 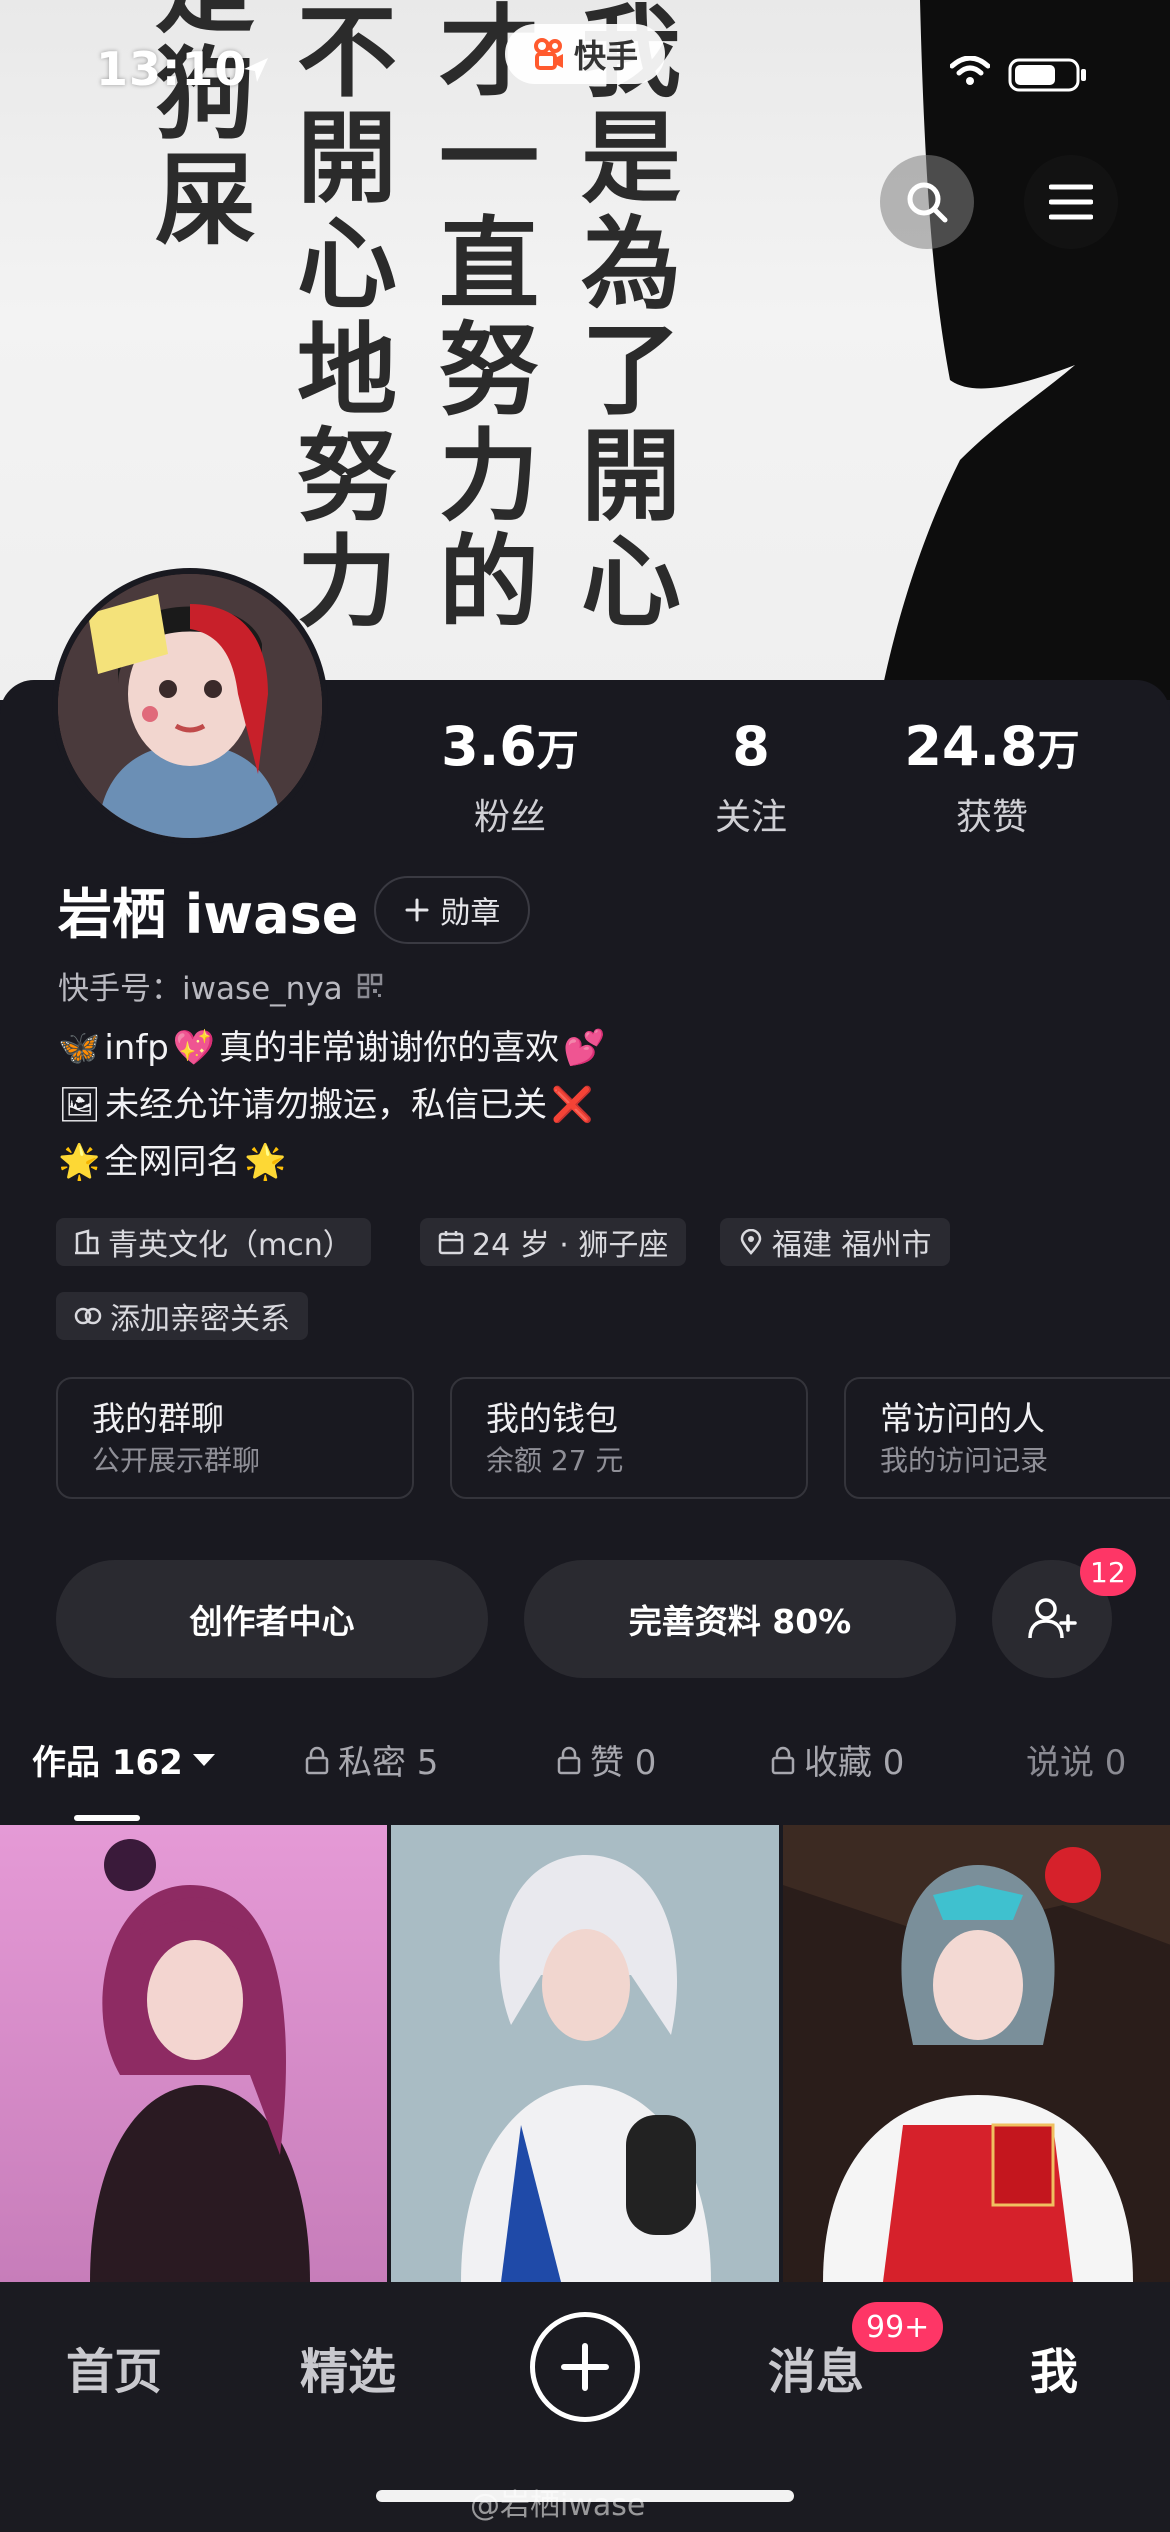 What do you see at coordinates (816, 2367) in the screenshot?
I see `nav-messages: 消息` at bounding box center [816, 2367].